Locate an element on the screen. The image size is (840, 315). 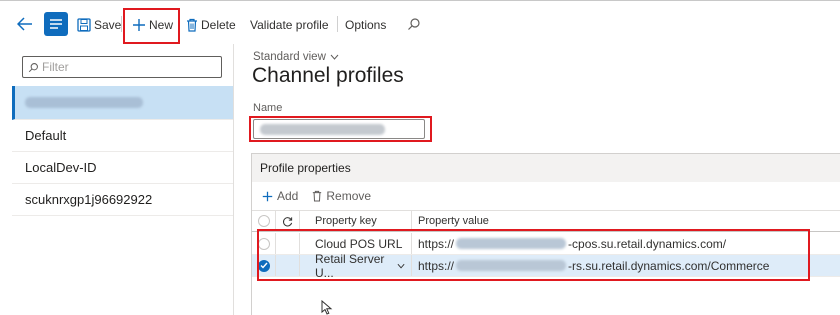
menu-lines-icon is located at coordinates (56, 24).